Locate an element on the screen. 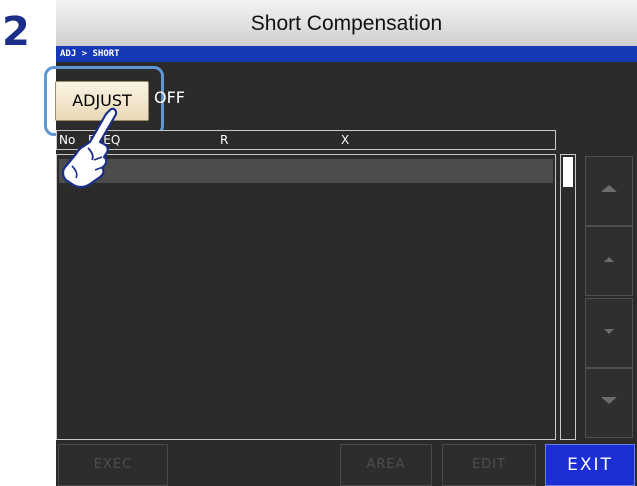  exec-button: EXEC is located at coordinates (113, 465).